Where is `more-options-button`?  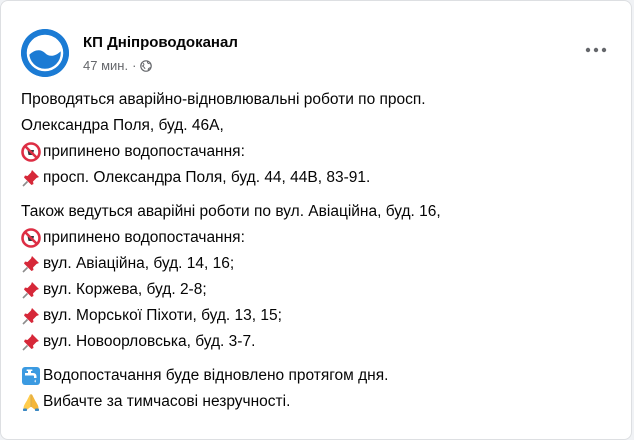 more-options-button is located at coordinates (596, 50).